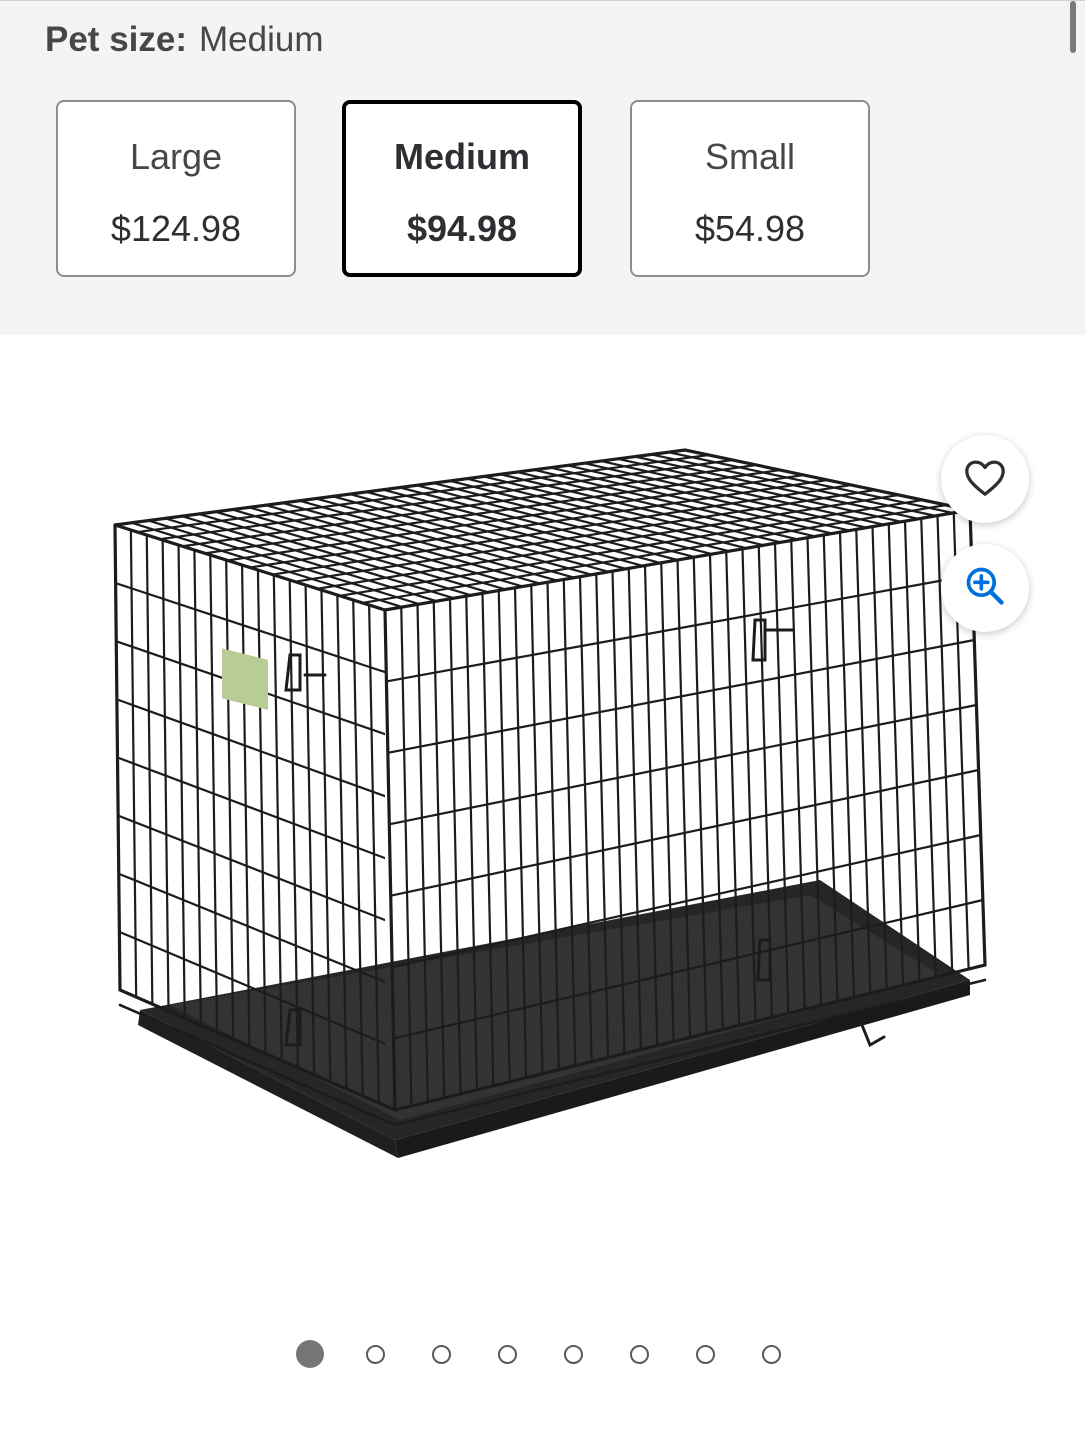  Describe the element at coordinates (116, 39) in the screenshot. I see `pet-size-label: Pet size:` at that location.